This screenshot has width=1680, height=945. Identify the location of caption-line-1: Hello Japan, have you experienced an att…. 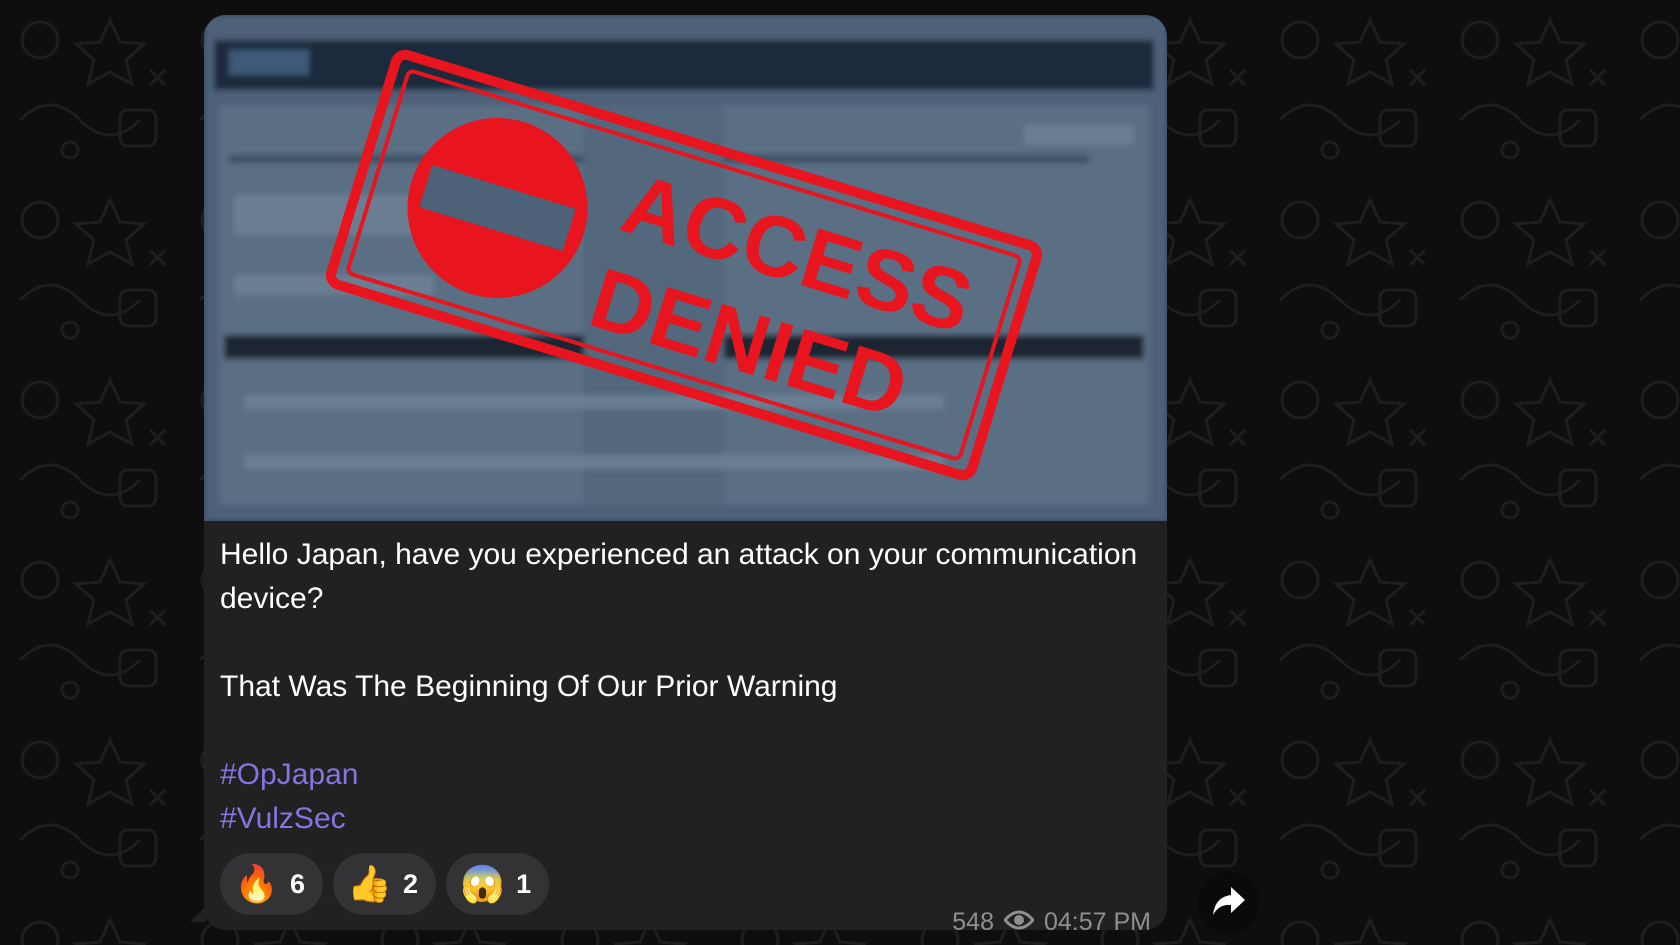
(679, 576).